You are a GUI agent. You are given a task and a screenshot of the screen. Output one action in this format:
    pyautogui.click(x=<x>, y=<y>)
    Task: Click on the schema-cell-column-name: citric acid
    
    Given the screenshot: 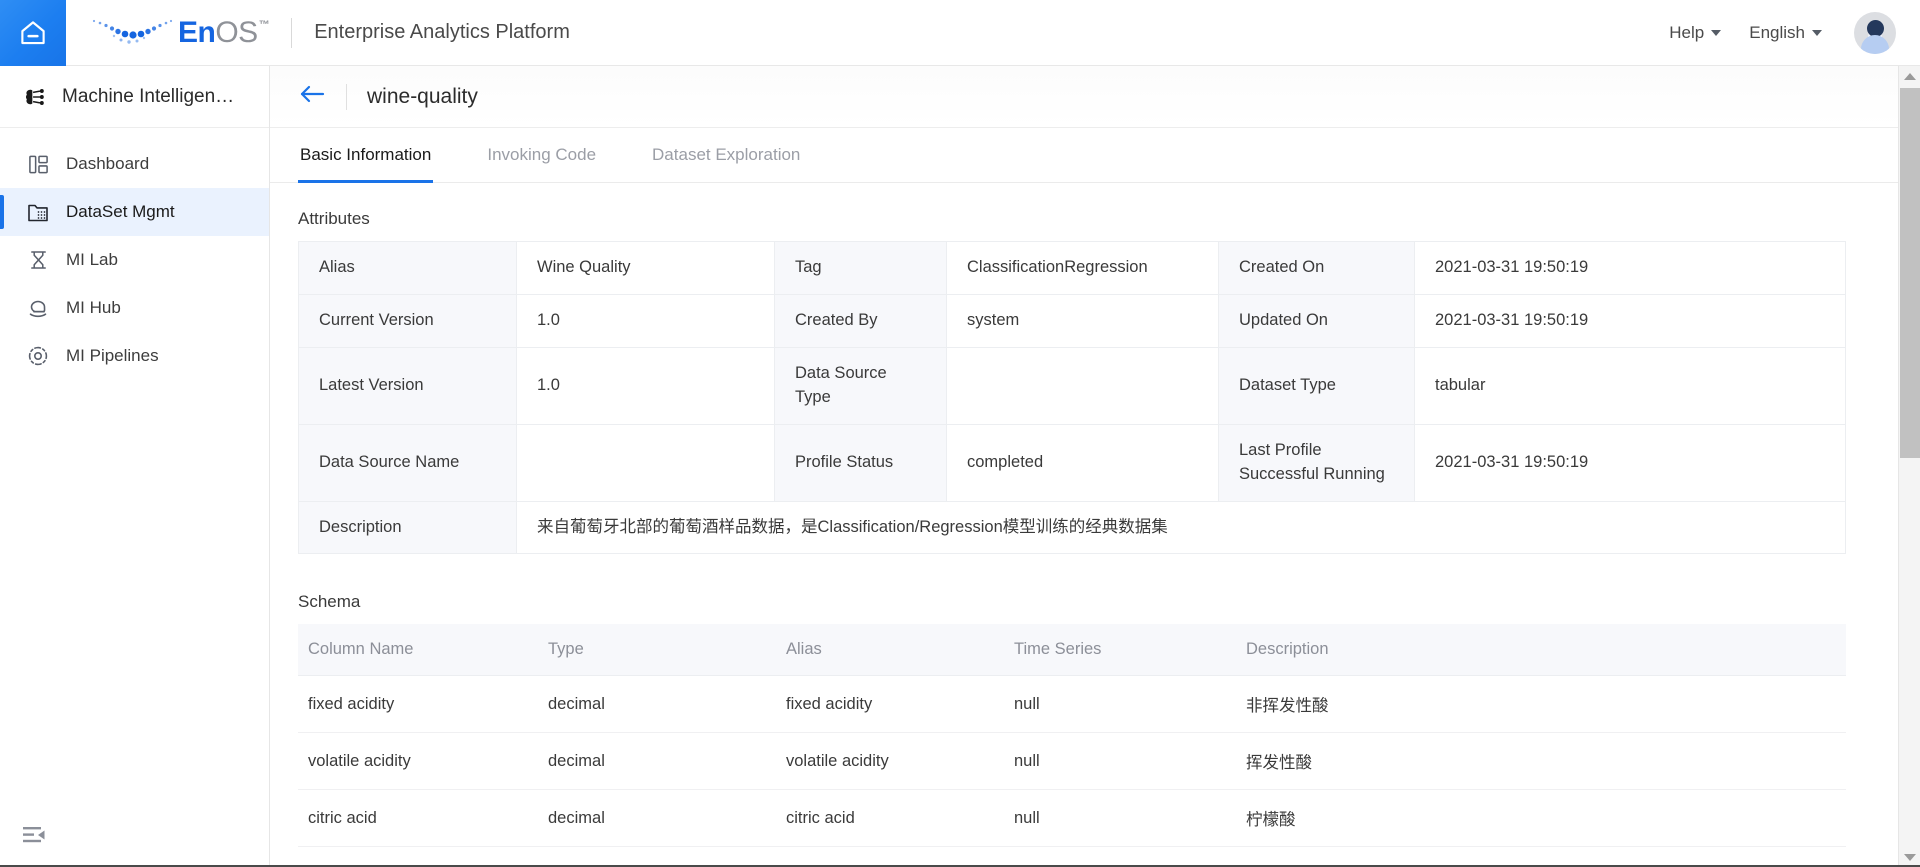 What is the action you would take?
    pyautogui.click(x=418, y=818)
    